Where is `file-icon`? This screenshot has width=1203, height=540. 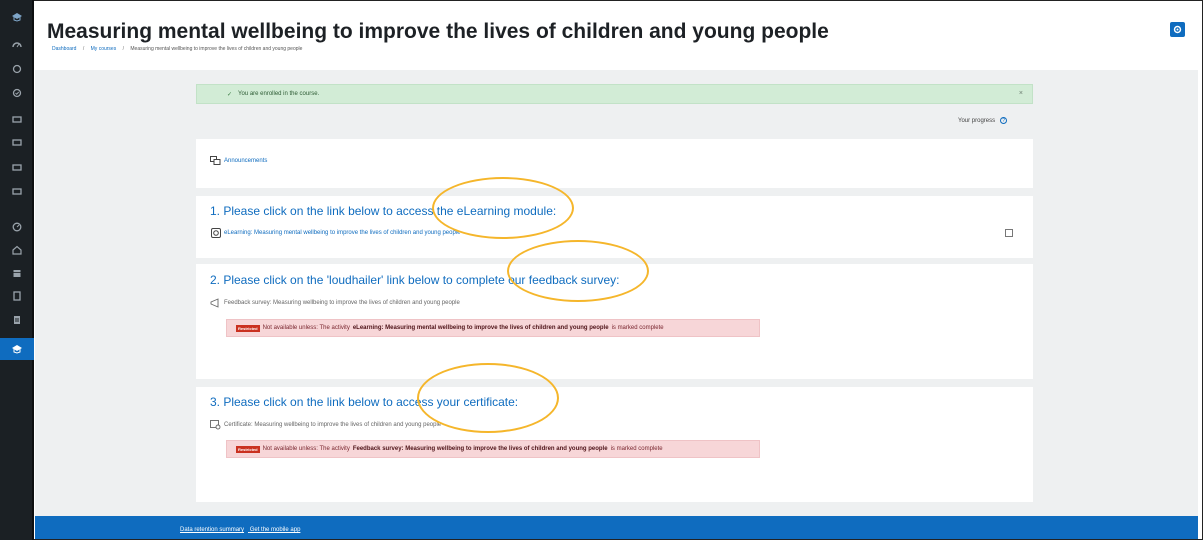 file-icon is located at coordinates (17, 296).